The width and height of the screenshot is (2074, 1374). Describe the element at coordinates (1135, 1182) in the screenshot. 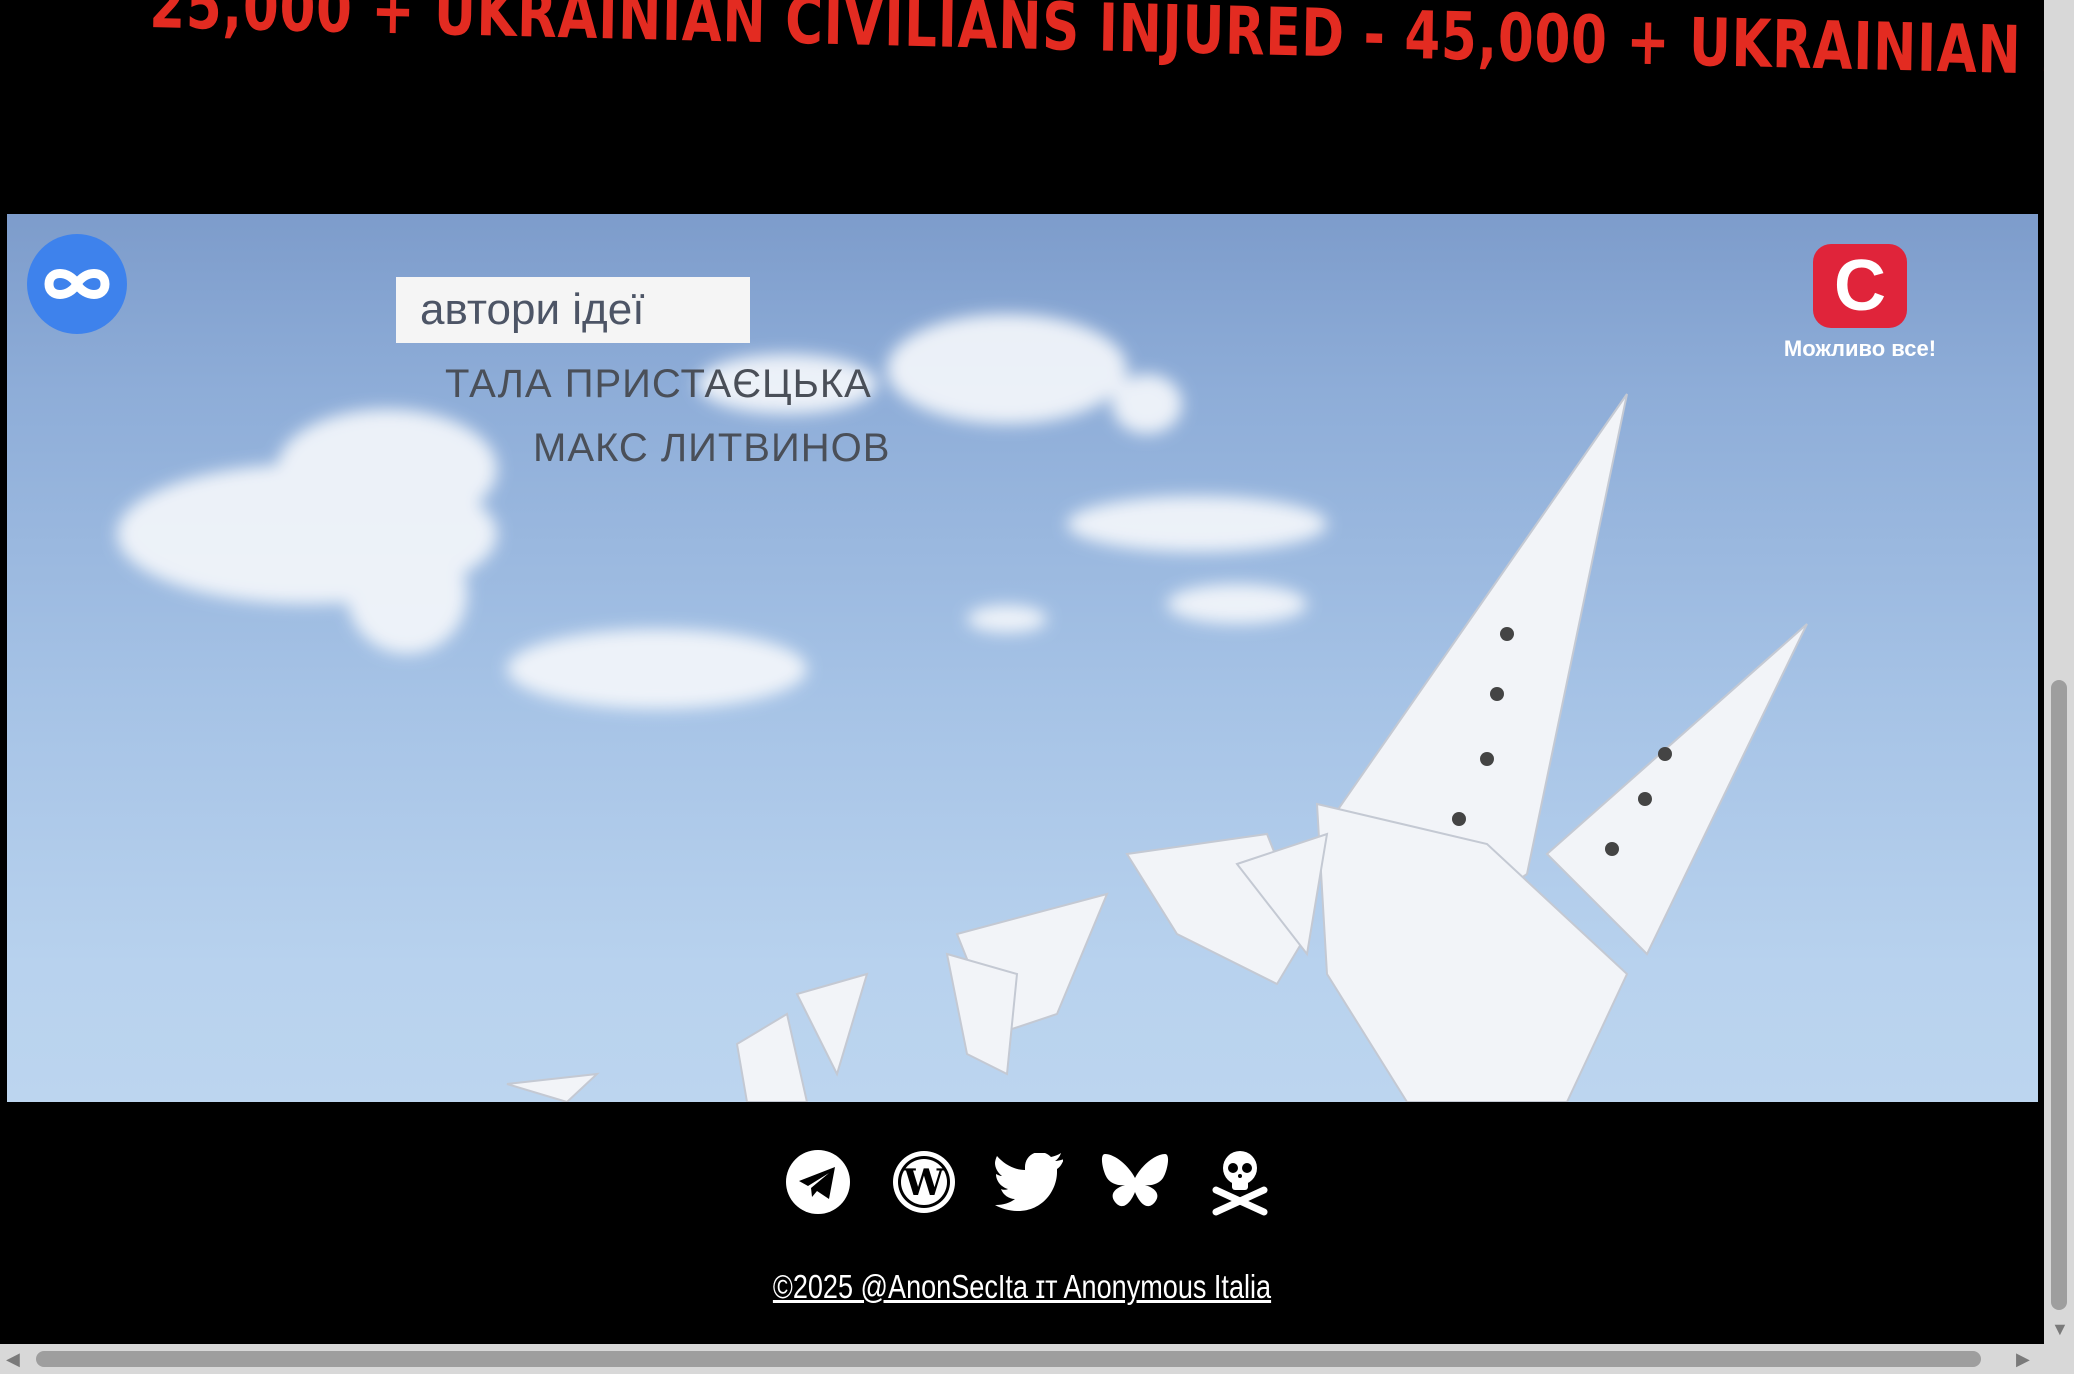

I see `bluesky-icon` at that location.